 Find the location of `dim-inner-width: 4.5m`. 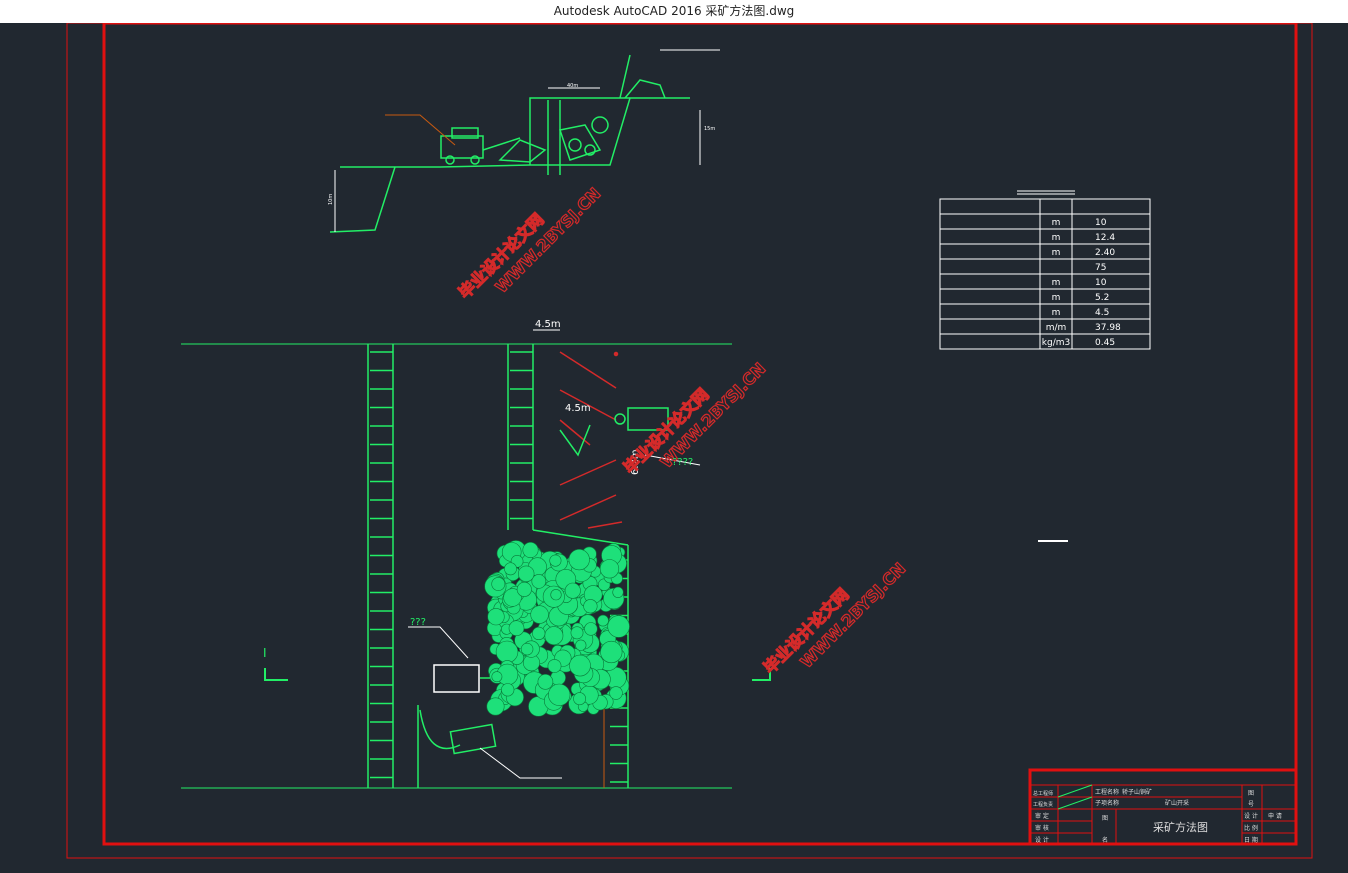

dim-inner-width: 4.5m is located at coordinates (578, 408).